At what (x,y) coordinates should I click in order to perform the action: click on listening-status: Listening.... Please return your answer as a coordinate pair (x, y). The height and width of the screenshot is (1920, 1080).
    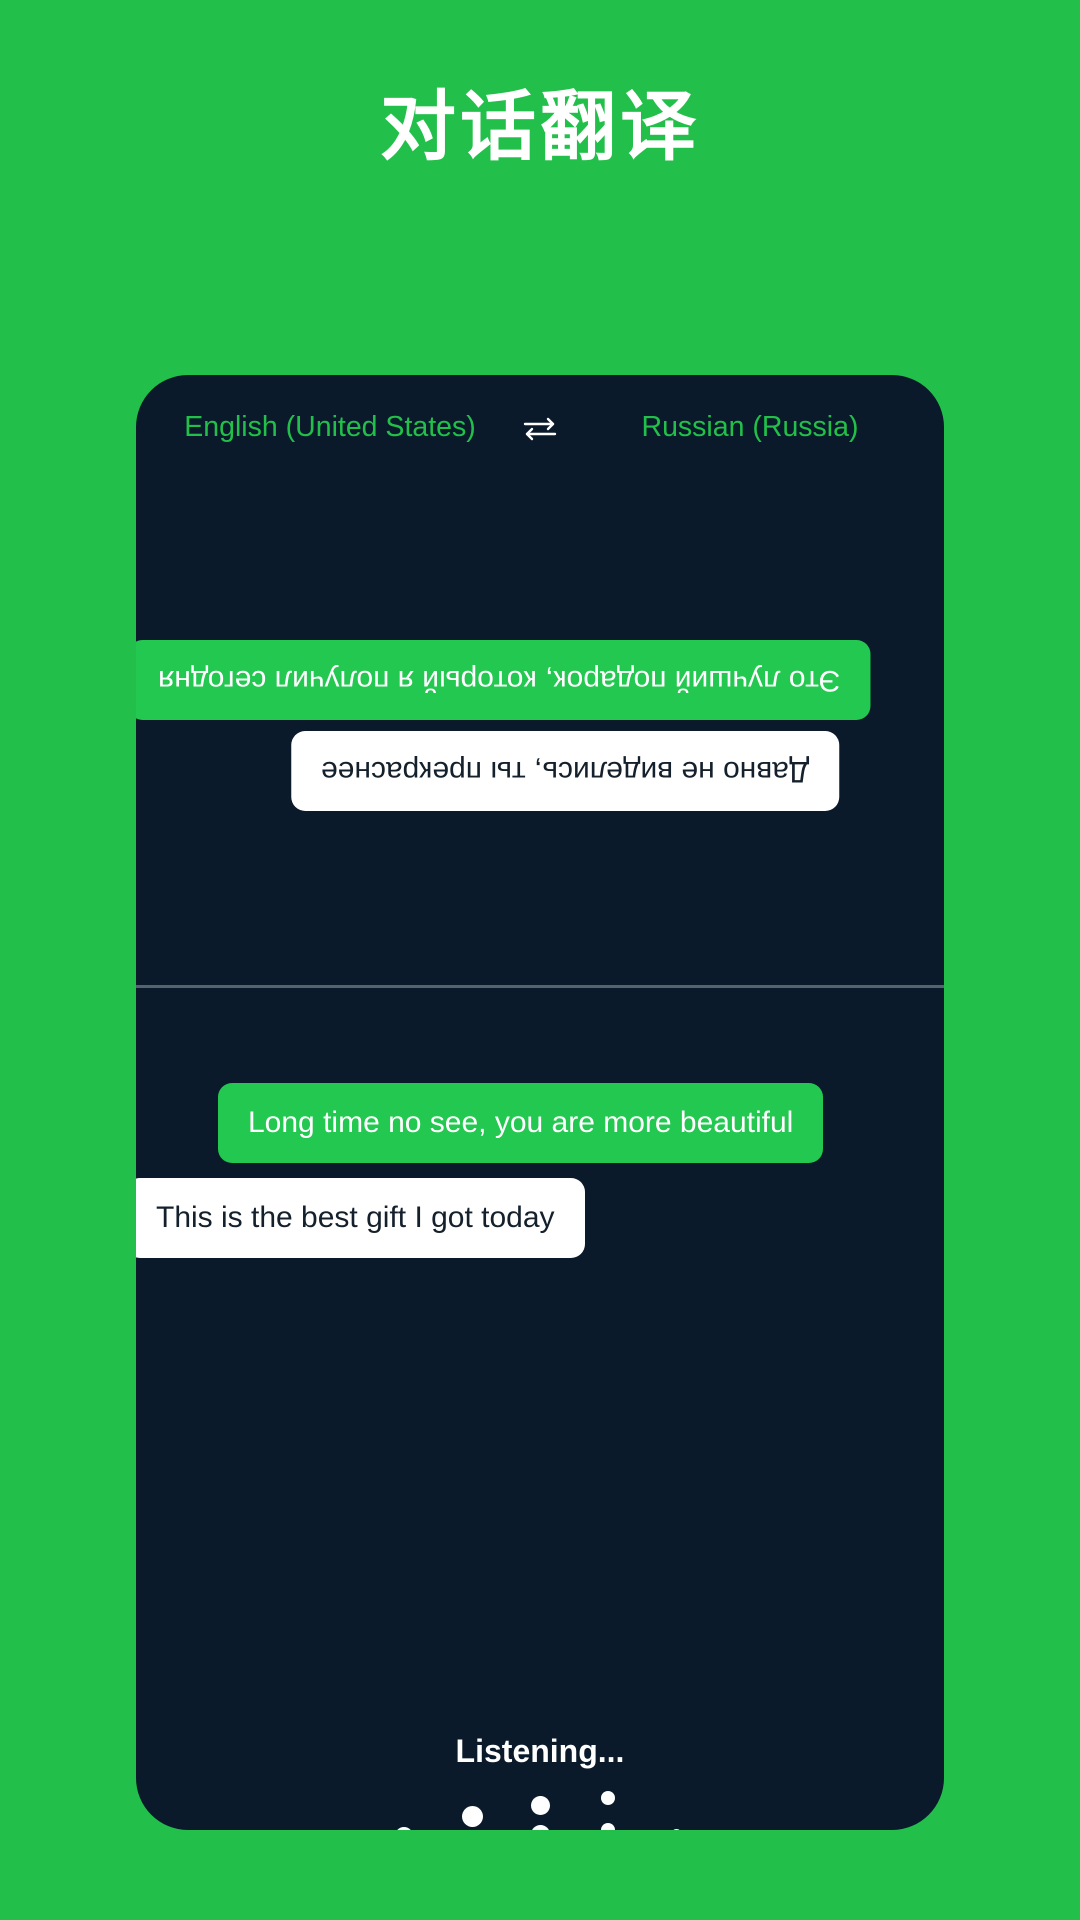
    Looking at the image, I should click on (540, 1751).